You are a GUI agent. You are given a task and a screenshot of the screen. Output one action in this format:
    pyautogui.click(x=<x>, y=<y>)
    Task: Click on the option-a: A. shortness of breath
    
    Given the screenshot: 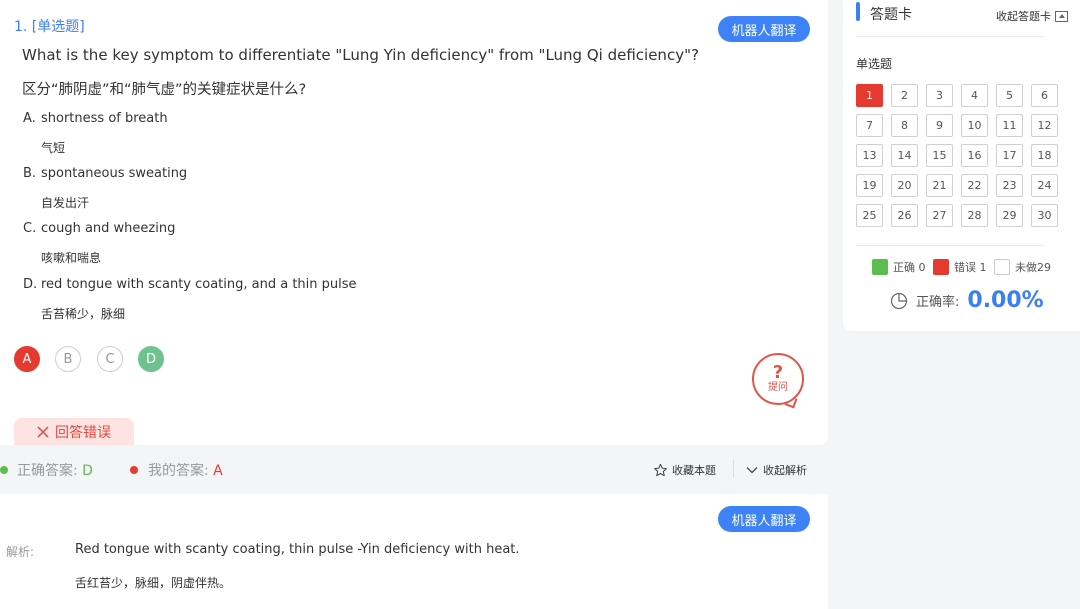 What is the action you would take?
    pyautogui.click(x=95, y=118)
    